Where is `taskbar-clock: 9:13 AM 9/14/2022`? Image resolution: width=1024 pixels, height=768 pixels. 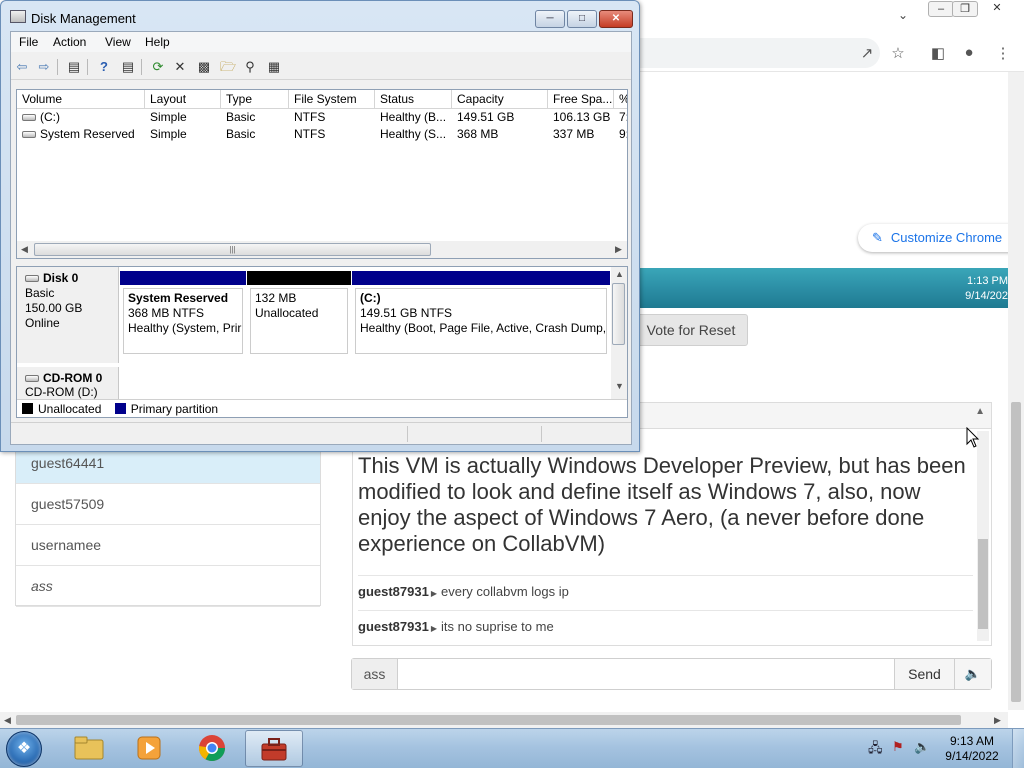 taskbar-clock: 9:13 AM 9/14/2022 is located at coordinates (972, 749).